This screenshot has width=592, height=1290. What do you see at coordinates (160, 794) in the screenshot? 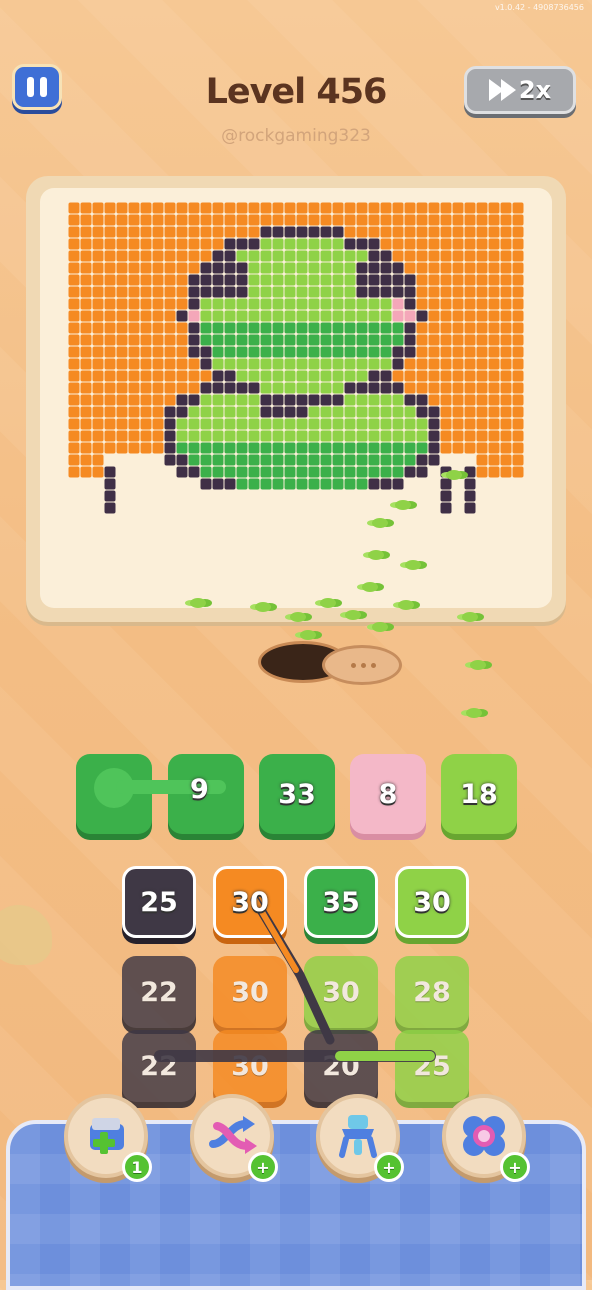
I see `conveyor-slot: 9` at bounding box center [160, 794].